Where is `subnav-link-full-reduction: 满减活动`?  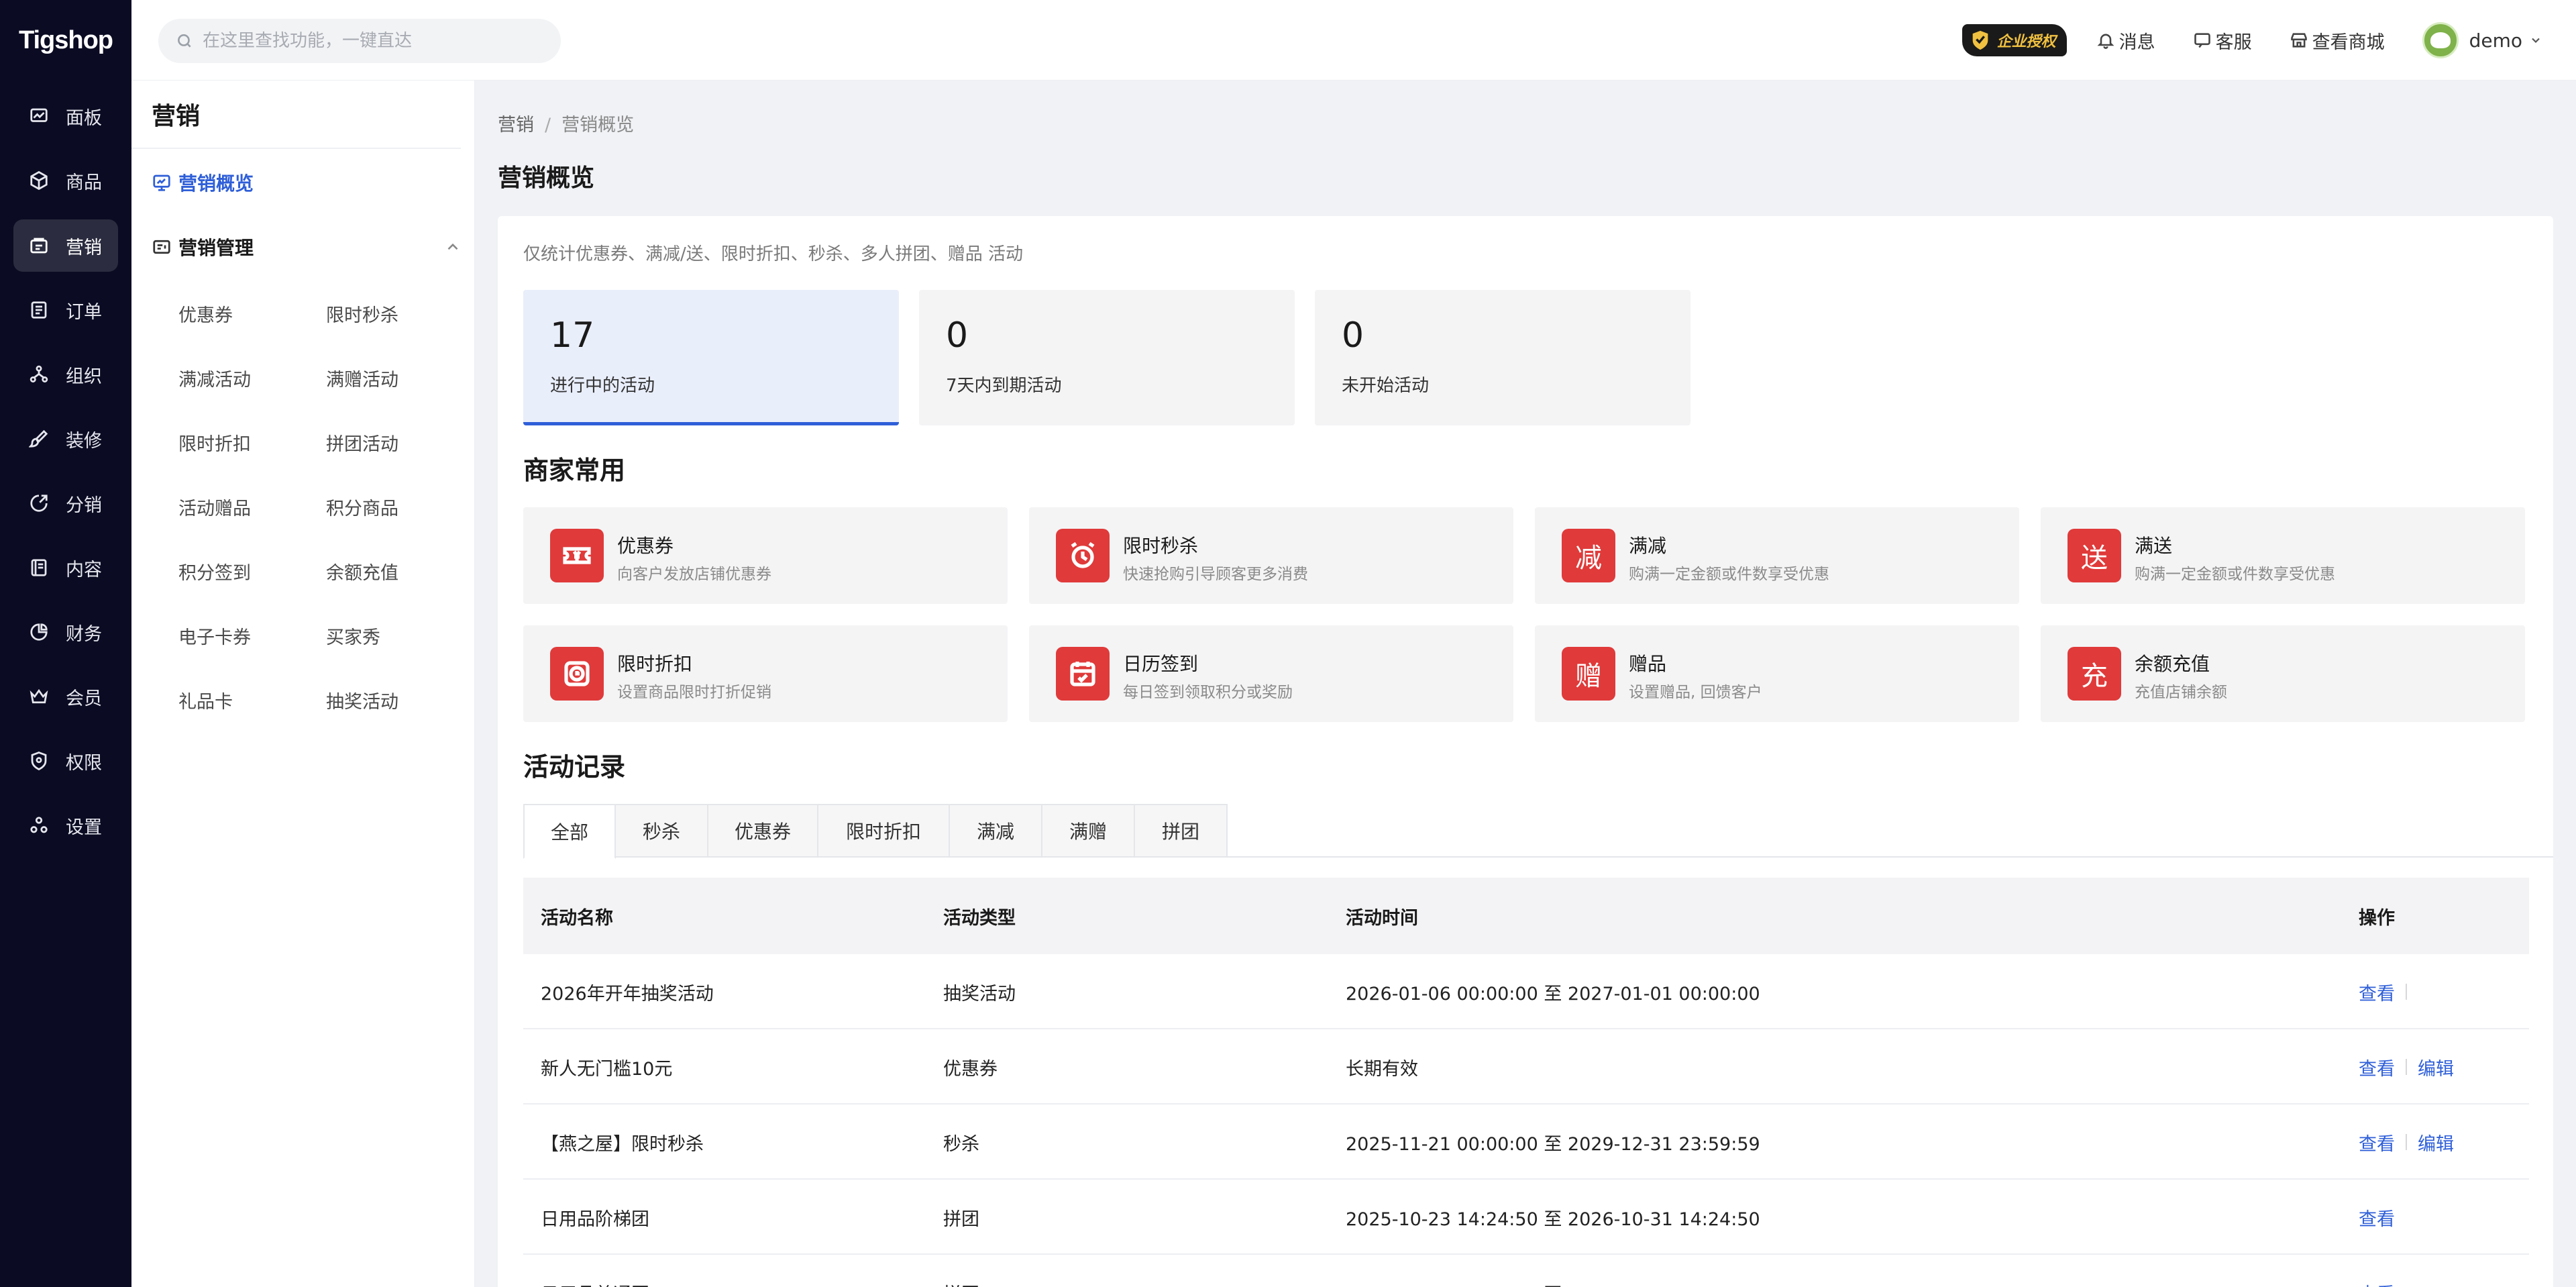 subnav-link-full-reduction: 满减活动 is located at coordinates (214, 378).